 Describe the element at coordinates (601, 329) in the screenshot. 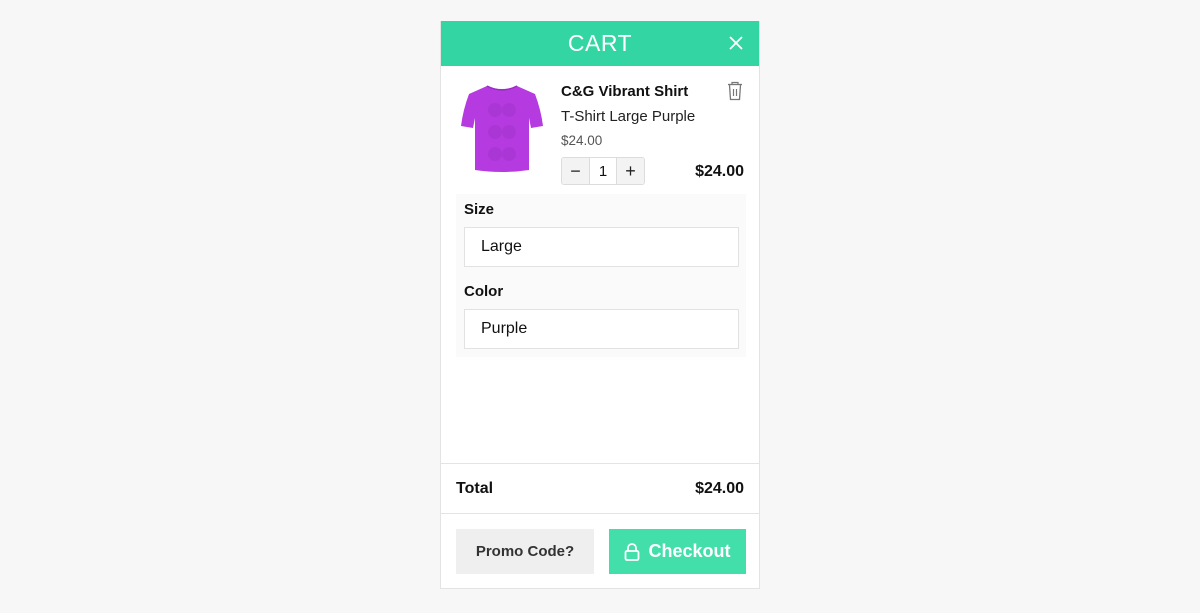

I see `color-field: Purple` at that location.